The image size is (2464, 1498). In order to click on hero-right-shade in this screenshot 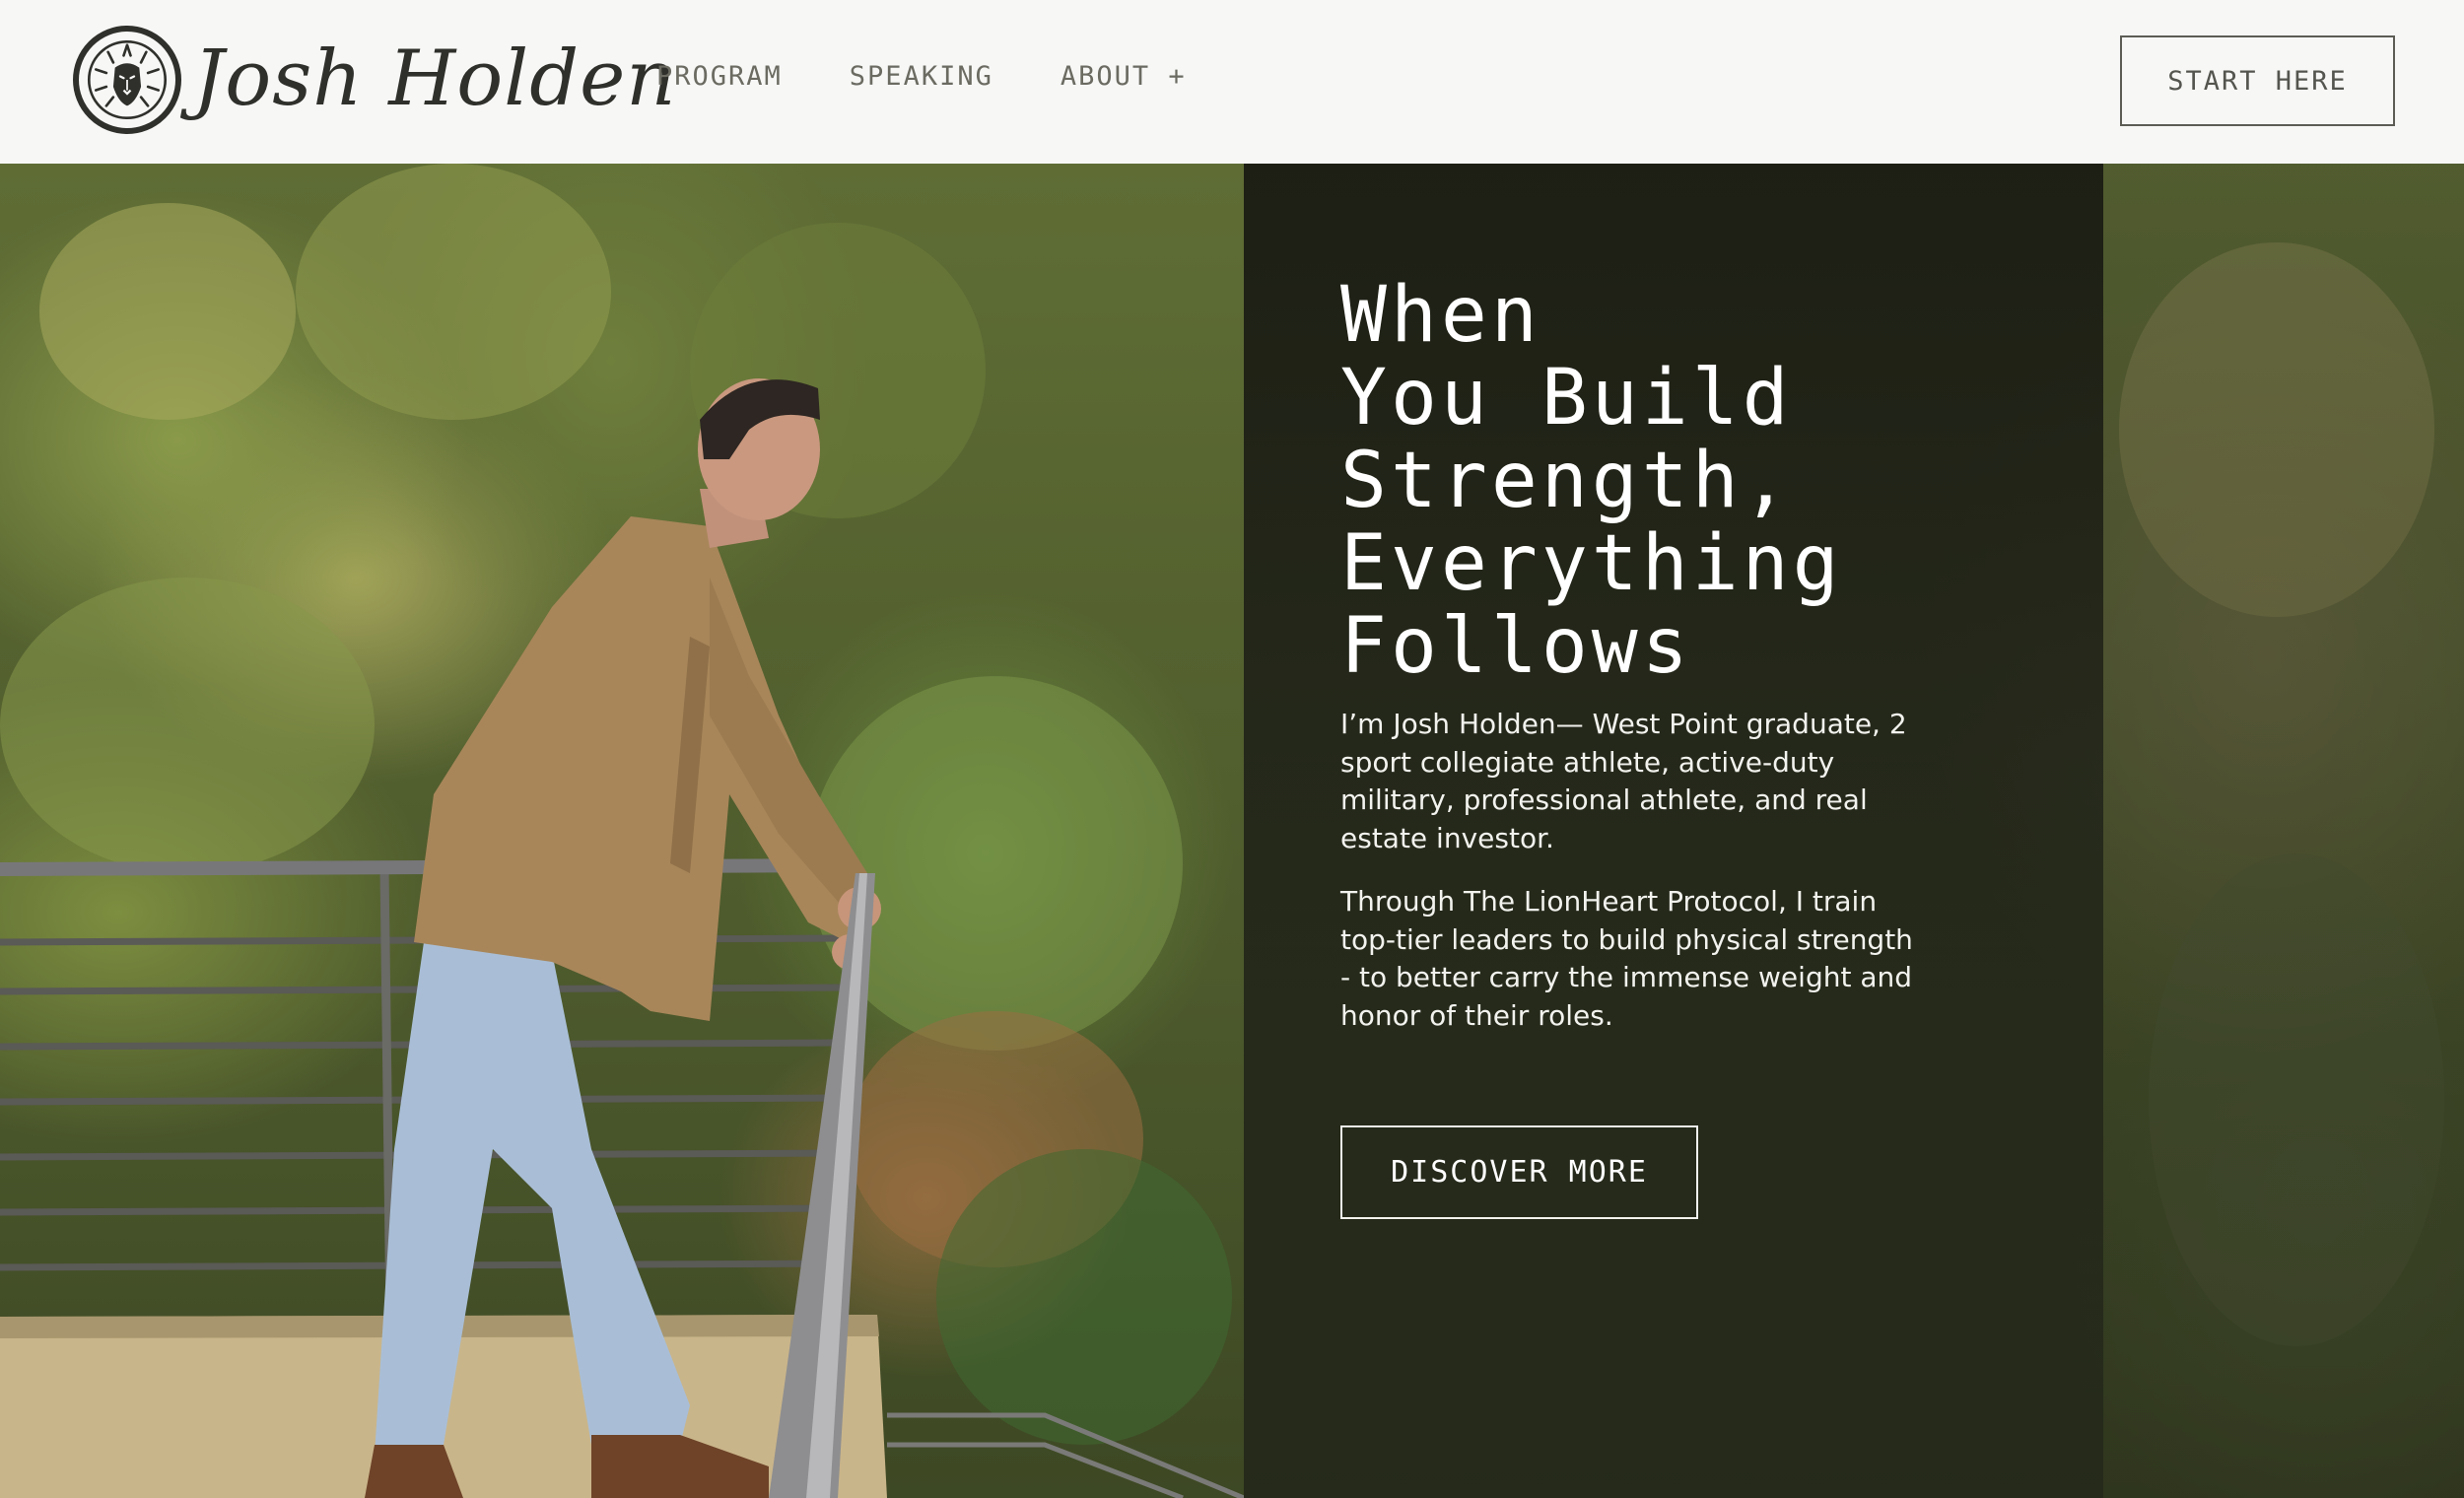, I will do `click(2283, 831)`.